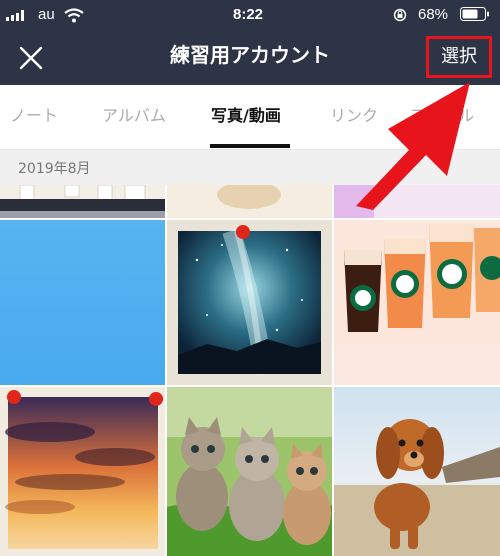  Describe the element at coordinates (354, 116) in the screenshot. I see `tab-links: リンク` at that location.